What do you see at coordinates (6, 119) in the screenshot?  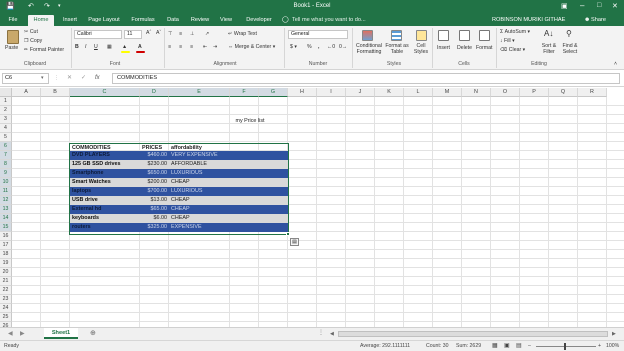 I see `row-header-3: 3` at bounding box center [6, 119].